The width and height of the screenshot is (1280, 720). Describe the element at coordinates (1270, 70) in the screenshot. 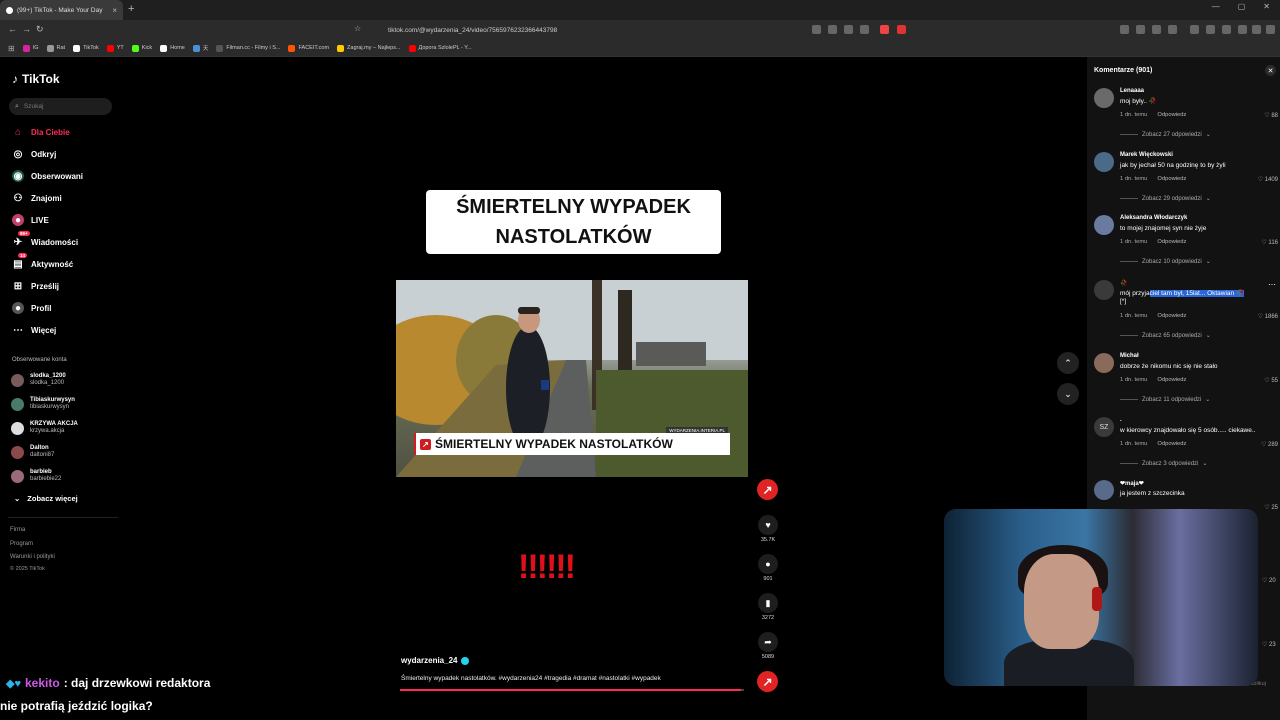

I see `close-icon: ✕` at that location.